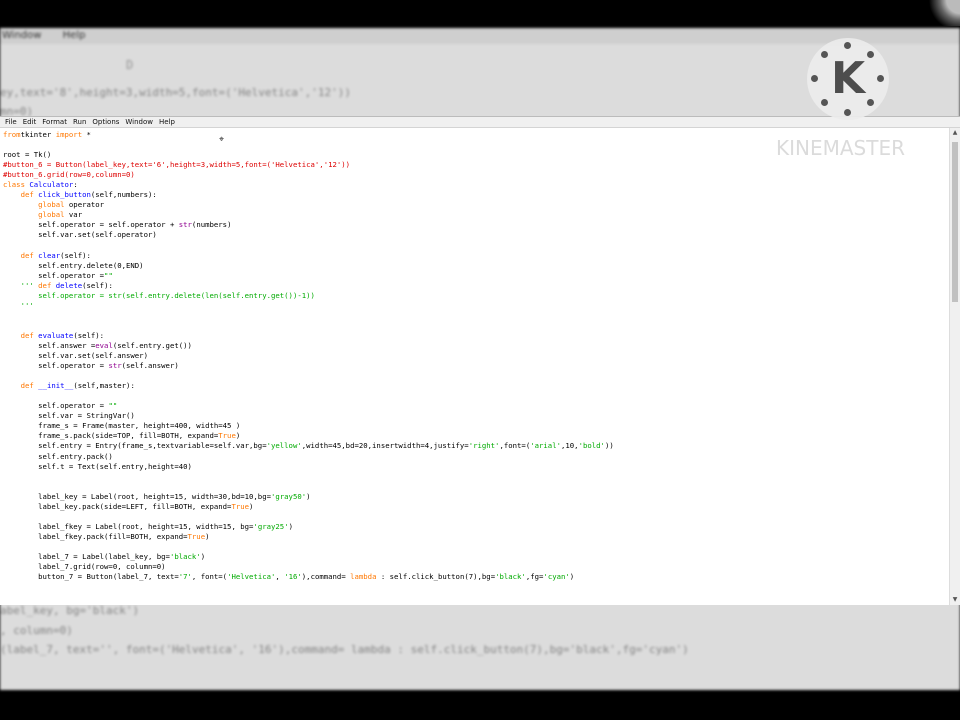 The image size is (960, 720). I want to click on code-token: (self,master):, so click(104, 386).